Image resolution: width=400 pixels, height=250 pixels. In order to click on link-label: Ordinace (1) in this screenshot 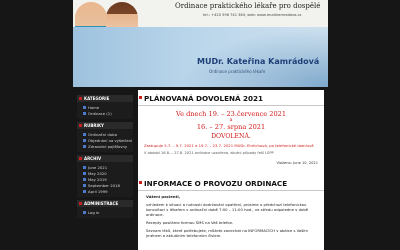, I will do `click(100, 113)`.